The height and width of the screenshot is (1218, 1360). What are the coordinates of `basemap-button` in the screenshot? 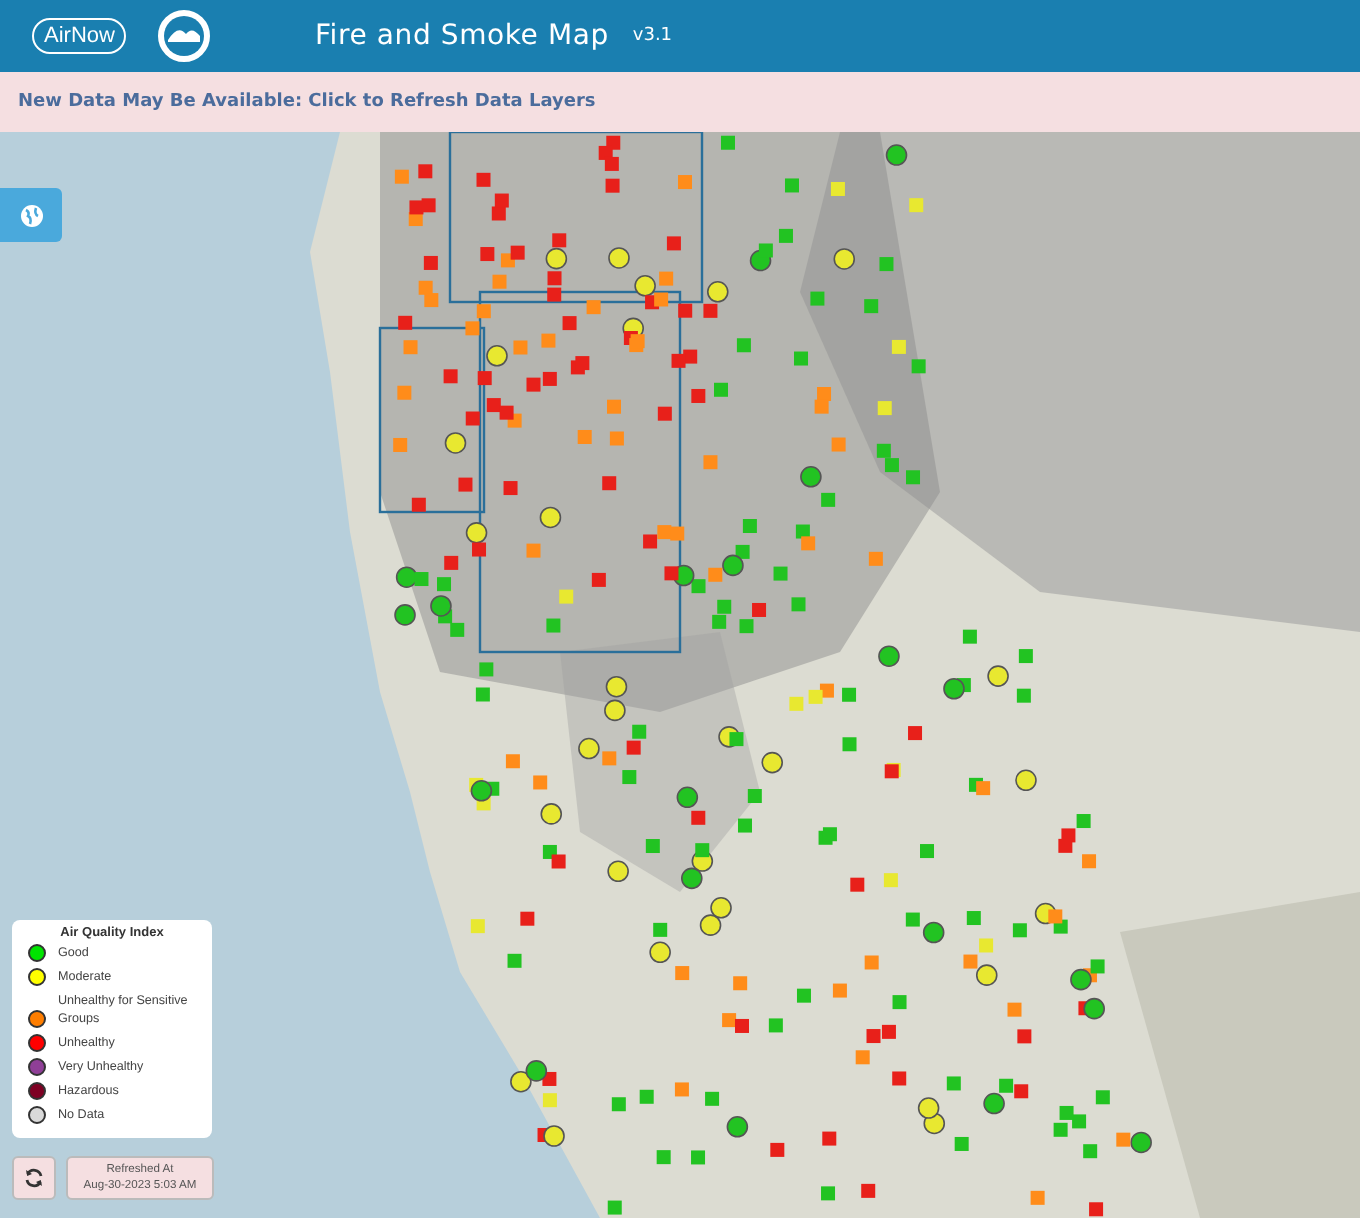 It's located at (31, 215).